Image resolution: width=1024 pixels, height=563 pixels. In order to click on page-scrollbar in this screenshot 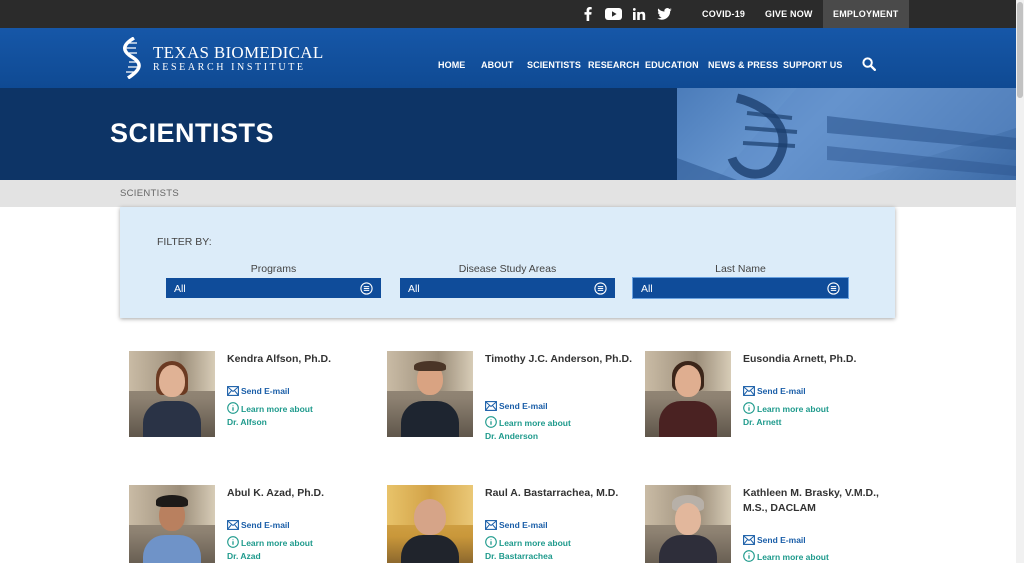, I will do `click(1020, 281)`.